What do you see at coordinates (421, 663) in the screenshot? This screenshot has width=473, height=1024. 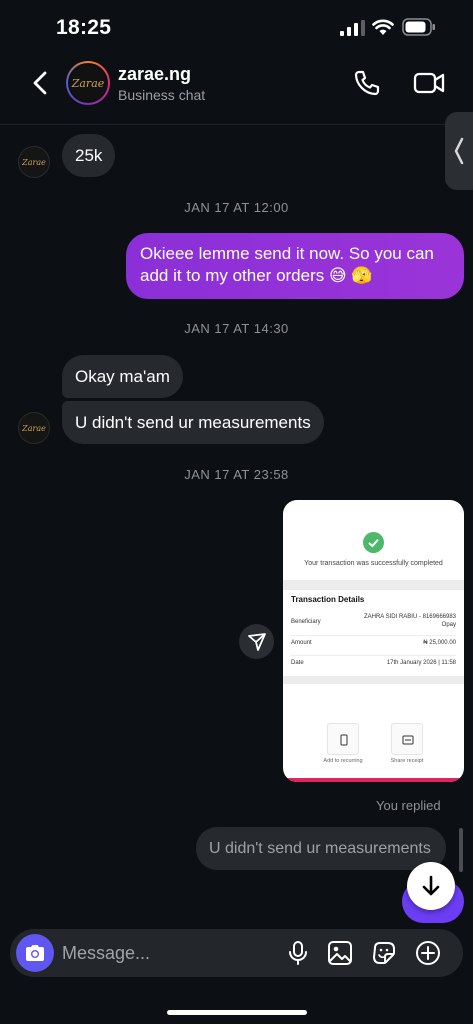 I see `receipt-row-value: 17th January 2026 | 11:58` at bounding box center [421, 663].